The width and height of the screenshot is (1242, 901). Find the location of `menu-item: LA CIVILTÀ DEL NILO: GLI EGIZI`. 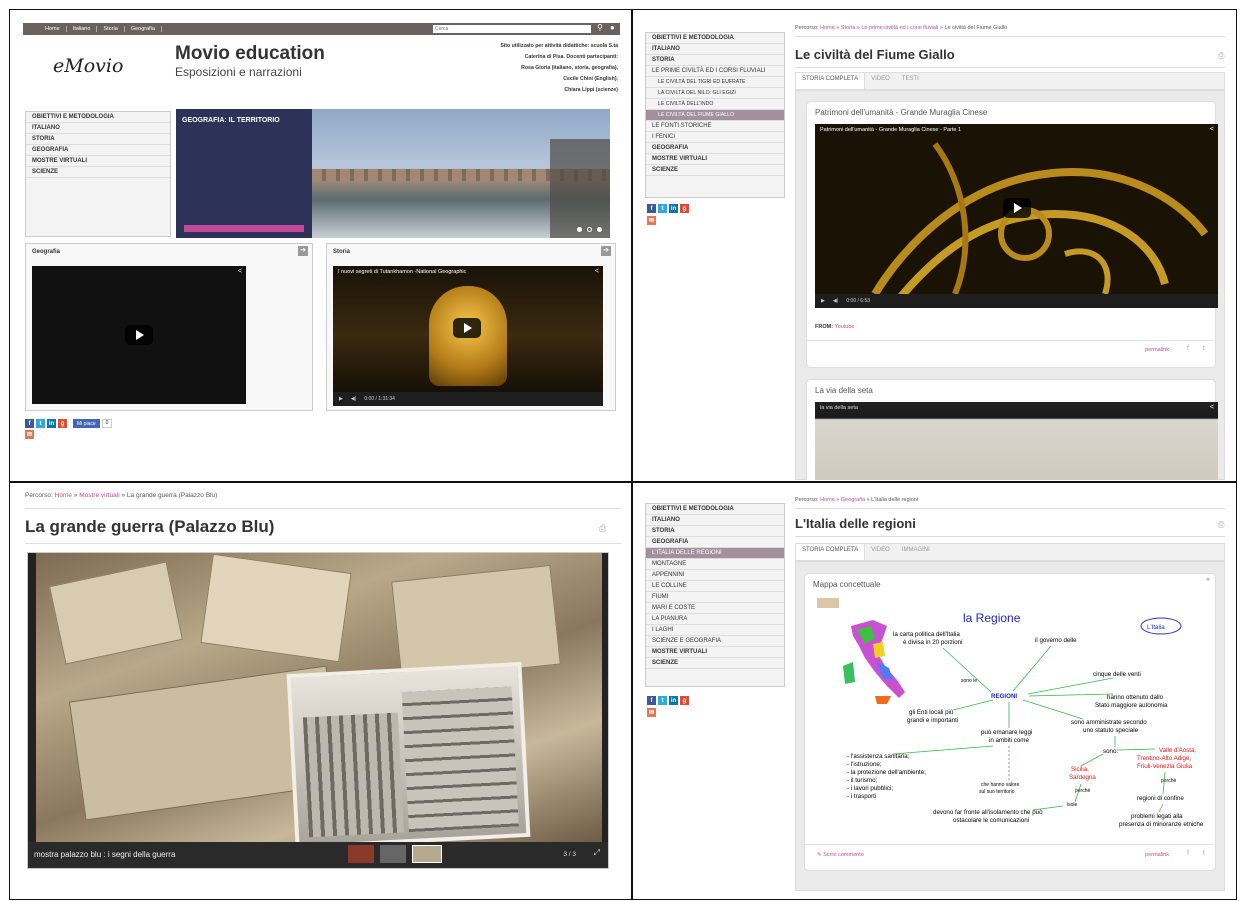

menu-item: LA CIVILTÀ DEL NILO: GLI EGIZI is located at coordinates (715, 93).